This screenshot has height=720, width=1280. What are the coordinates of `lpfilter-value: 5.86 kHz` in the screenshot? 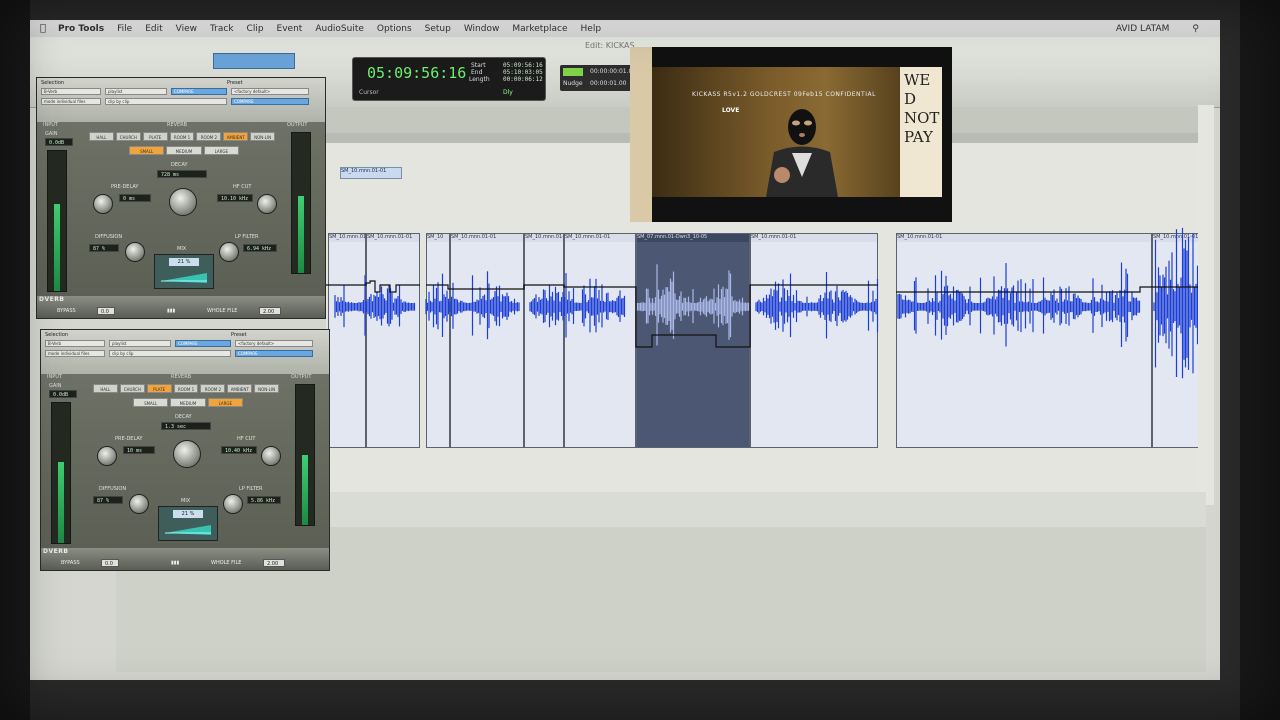 It's located at (264, 500).